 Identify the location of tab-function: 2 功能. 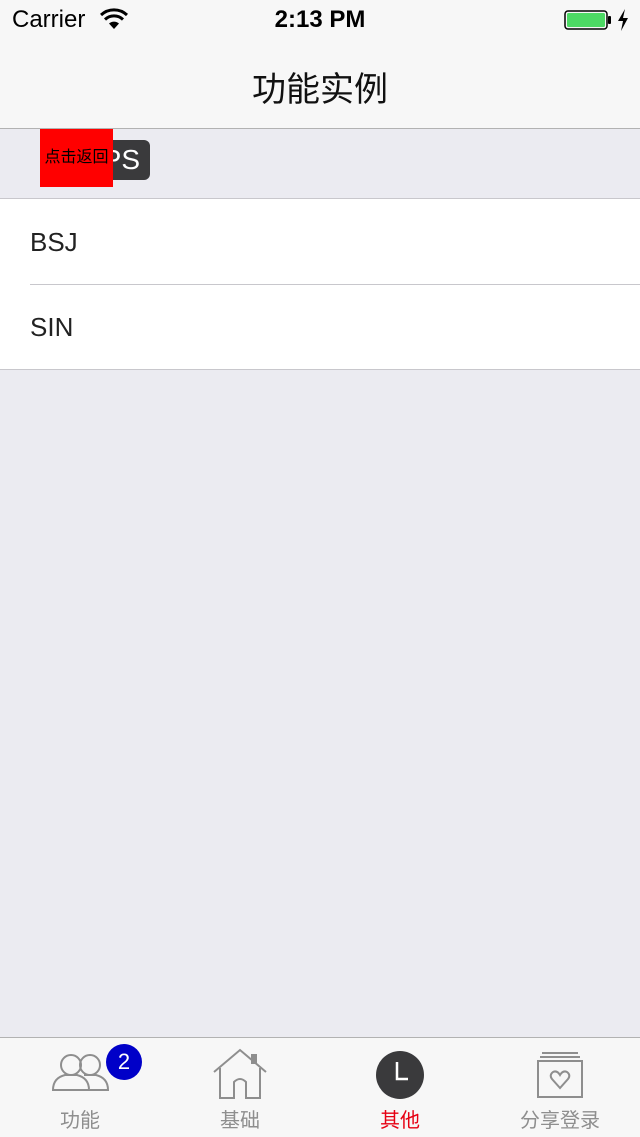
(80, 1087).